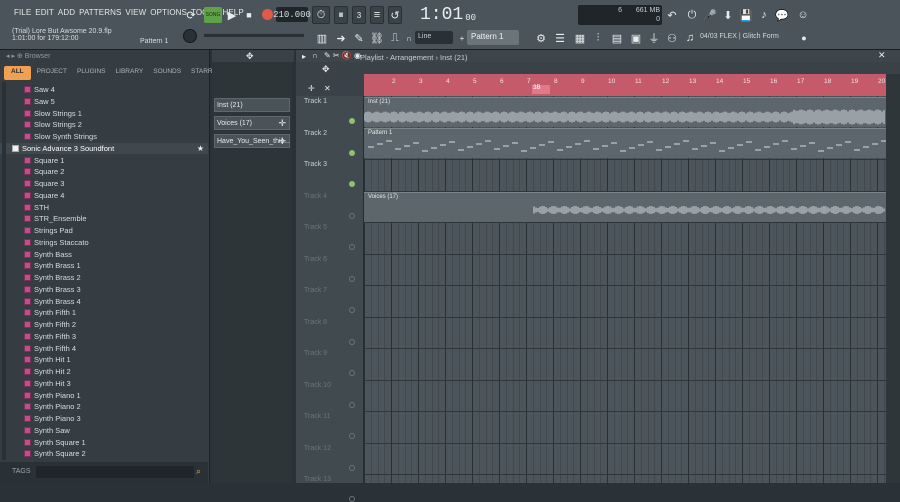 The height and width of the screenshot is (502, 900). I want to click on track-label: Track 11, so click(317, 416).